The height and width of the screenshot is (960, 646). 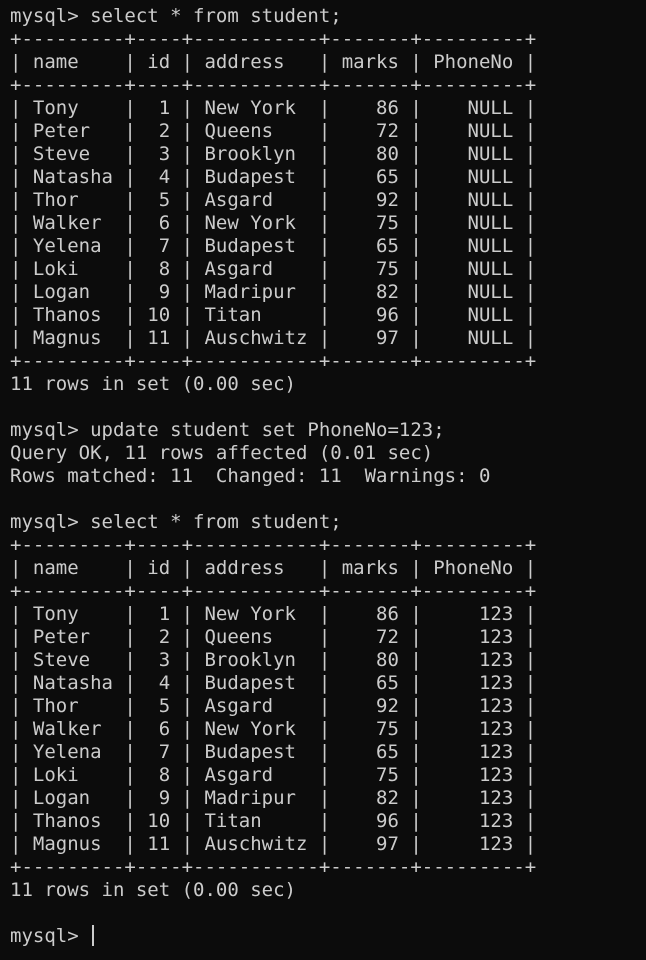 I want to click on table-row: | Walker | 6 | New York | 75 | 123 |, so click(x=273, y=729).